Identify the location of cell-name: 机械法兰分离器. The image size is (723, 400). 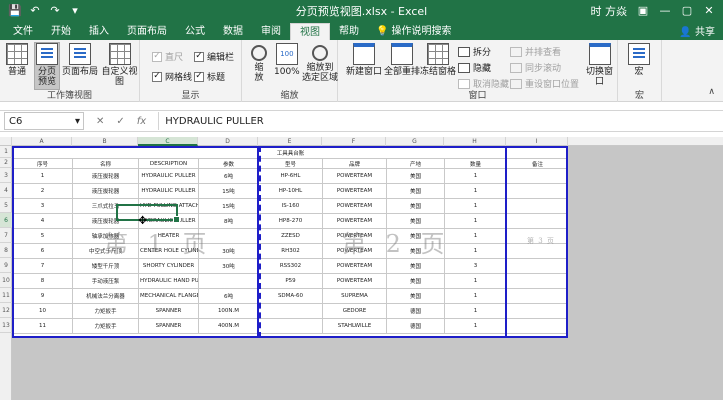
(105, 296).